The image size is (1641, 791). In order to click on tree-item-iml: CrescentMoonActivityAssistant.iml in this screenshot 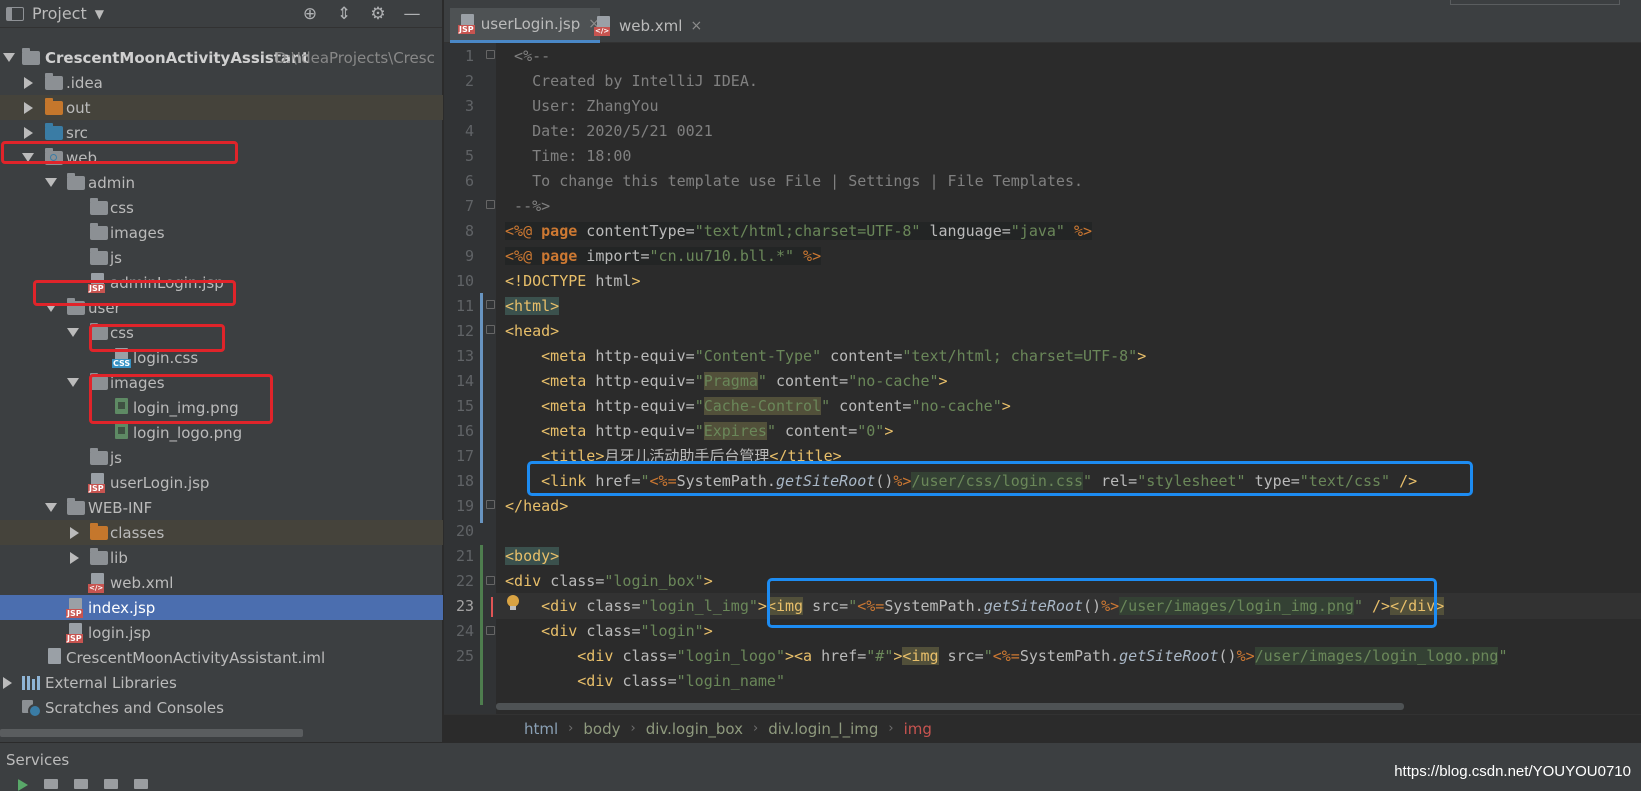, I will do `click(221, 657)`.